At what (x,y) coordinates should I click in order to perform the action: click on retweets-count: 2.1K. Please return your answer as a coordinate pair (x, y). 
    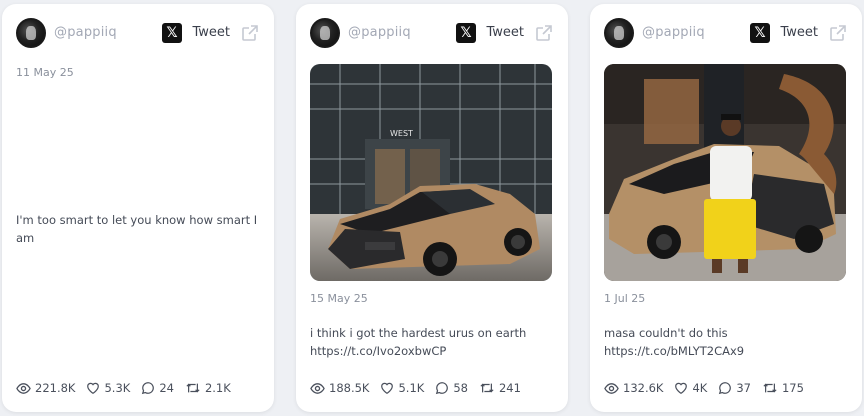
    Looking at the image, I should click on (217, 388).